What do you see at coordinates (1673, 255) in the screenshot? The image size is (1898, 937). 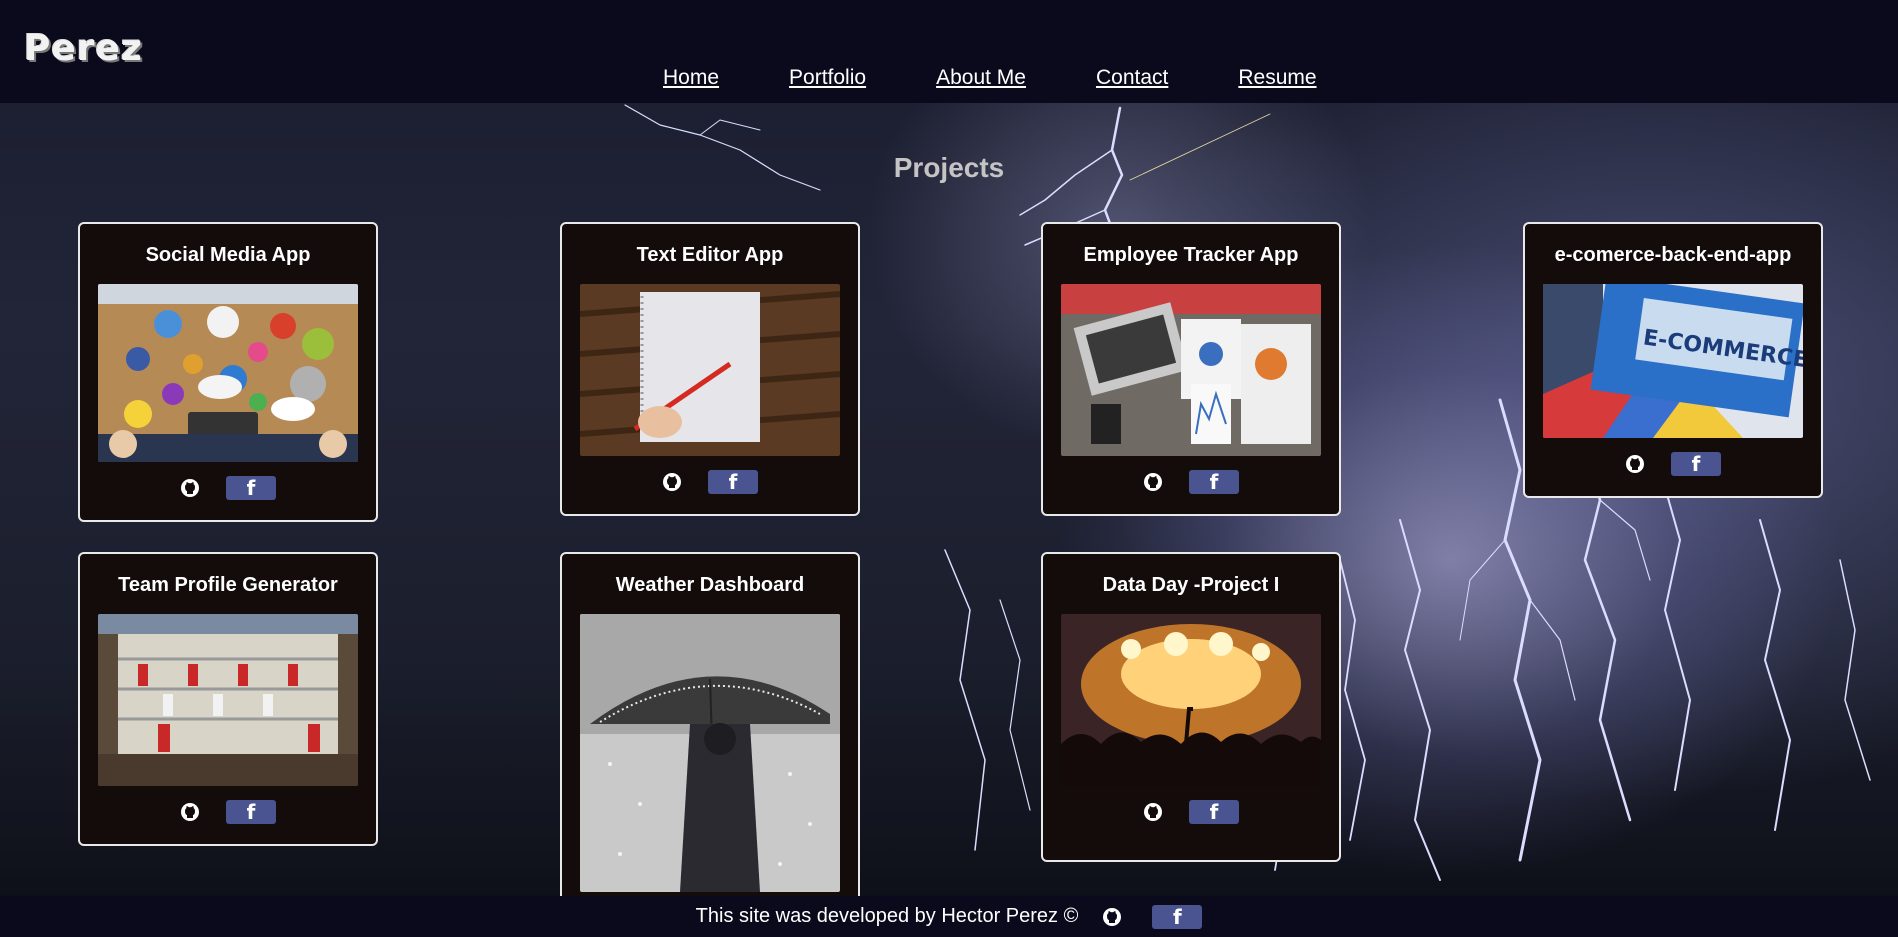 I see `project-title: e-comerce-back-end-app` at bounding box center [1673, 255].